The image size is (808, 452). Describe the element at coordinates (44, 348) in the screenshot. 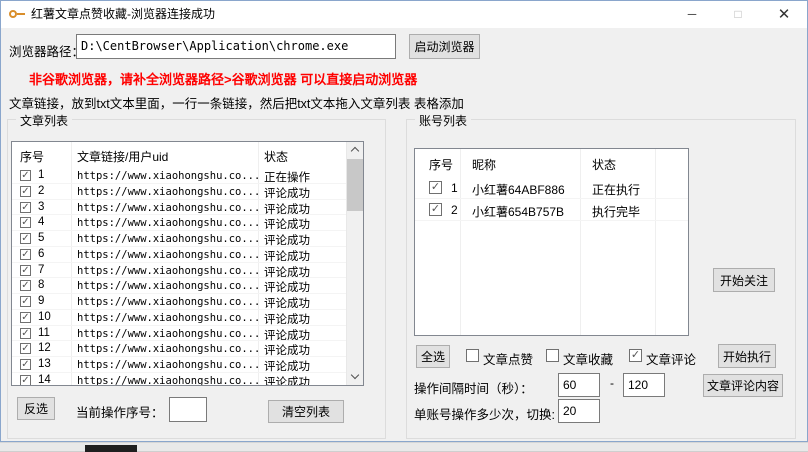

I see `row-index: 12` at that location.